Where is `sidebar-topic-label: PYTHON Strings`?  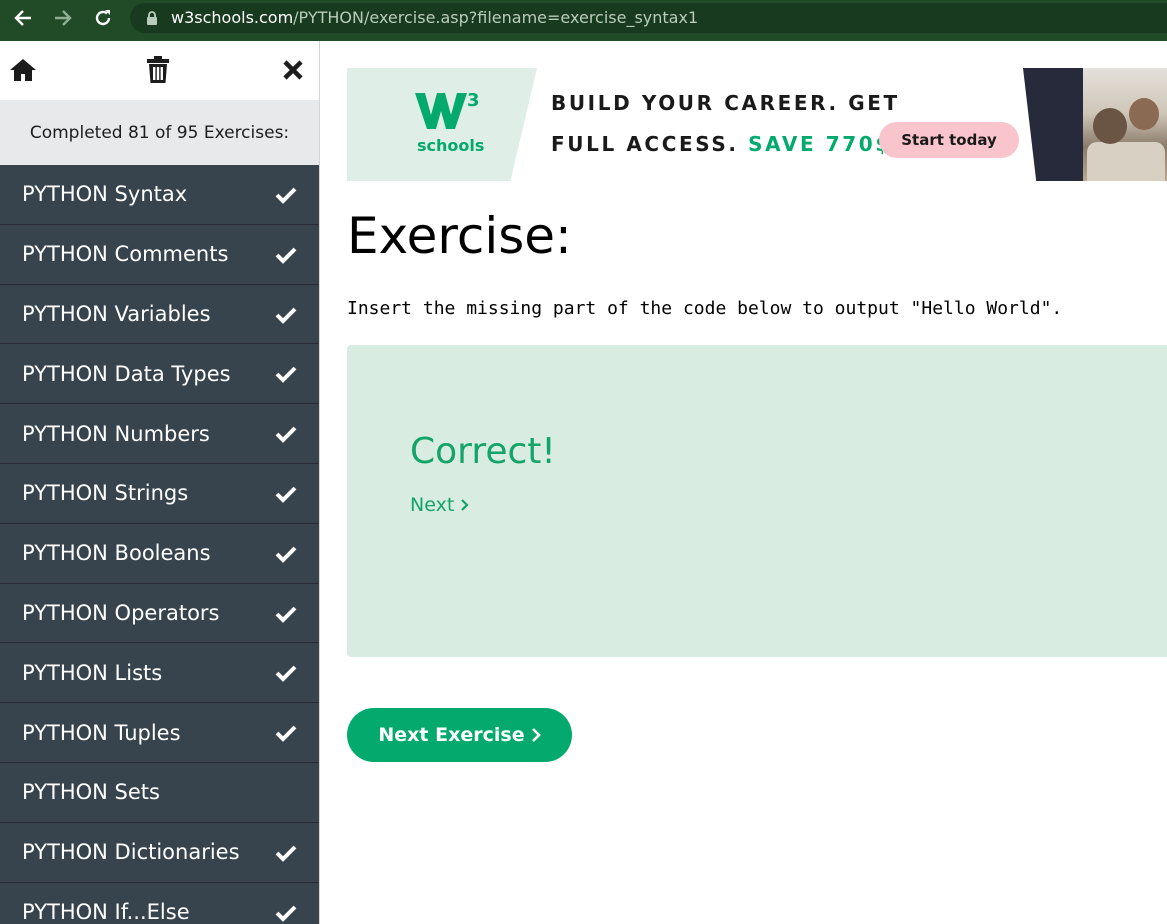 sidebar-topic-label: PYTHON Strings is located at coordinates (105, 493).